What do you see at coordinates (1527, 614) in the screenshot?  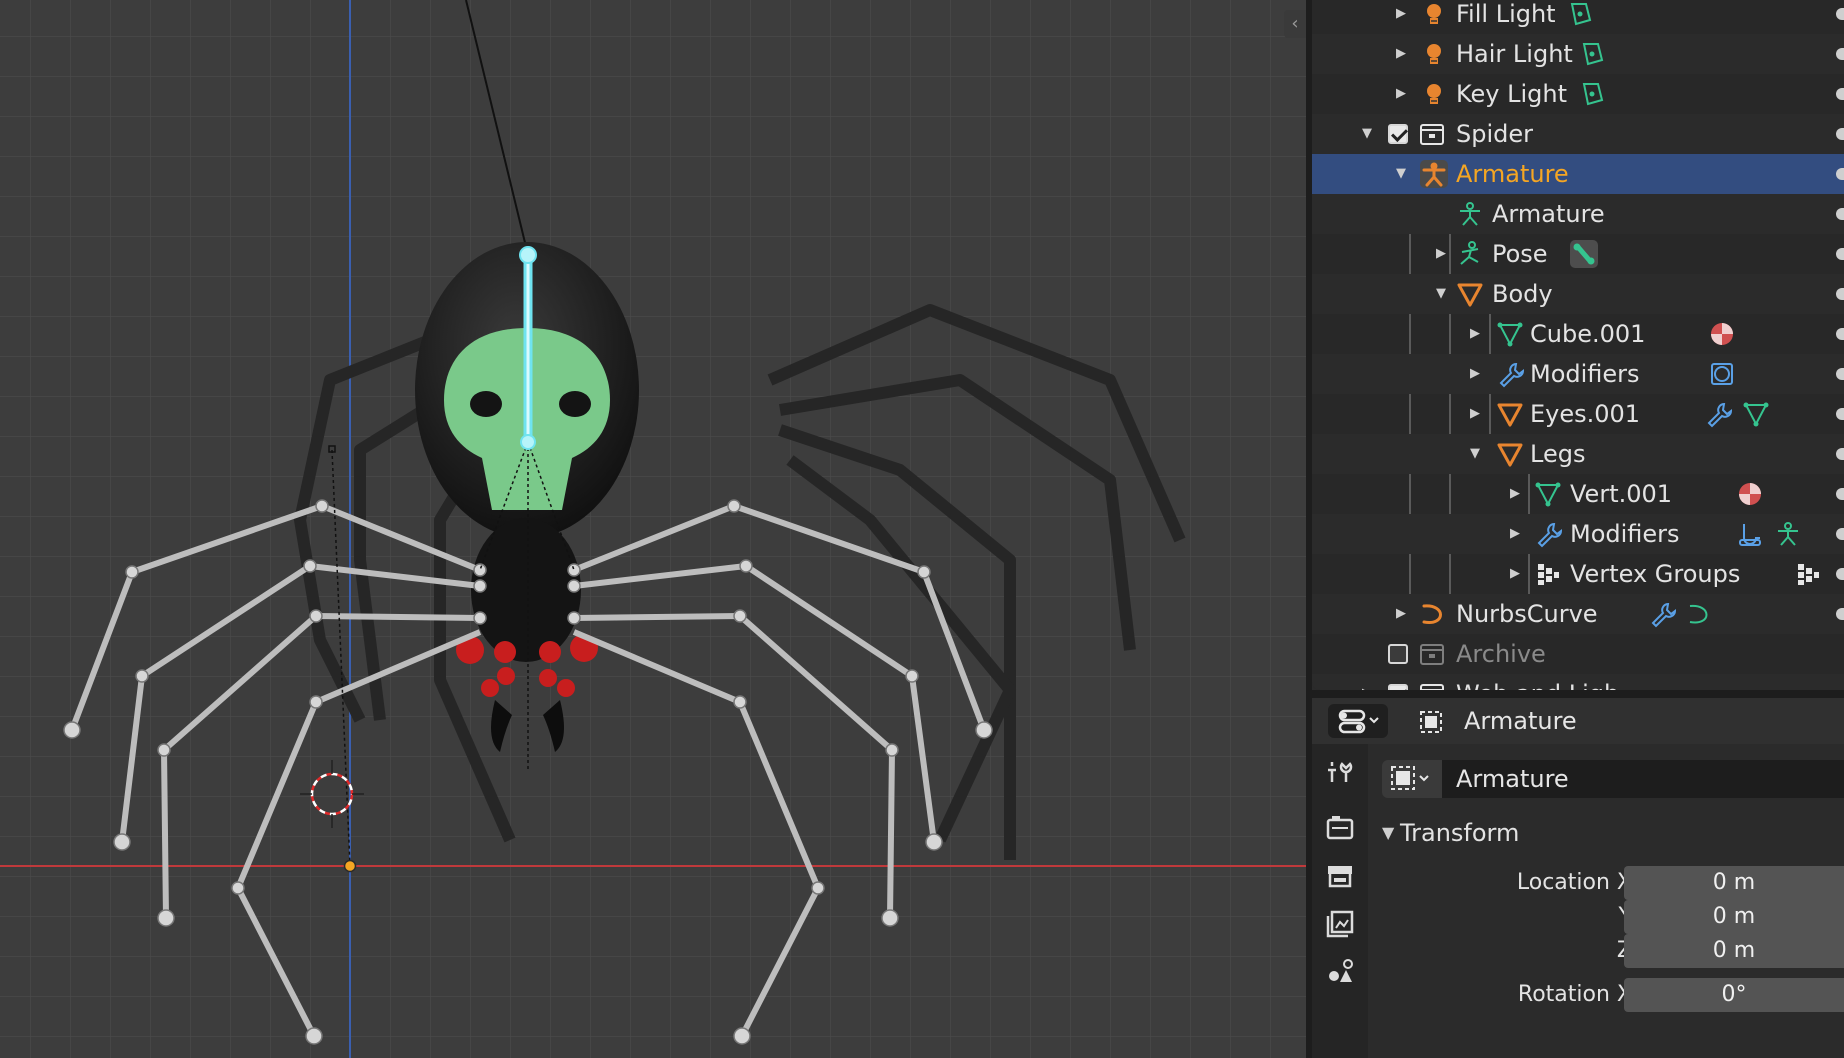 I see `outliner-label: NurbsCurve` at bounding box center [1527, 614].